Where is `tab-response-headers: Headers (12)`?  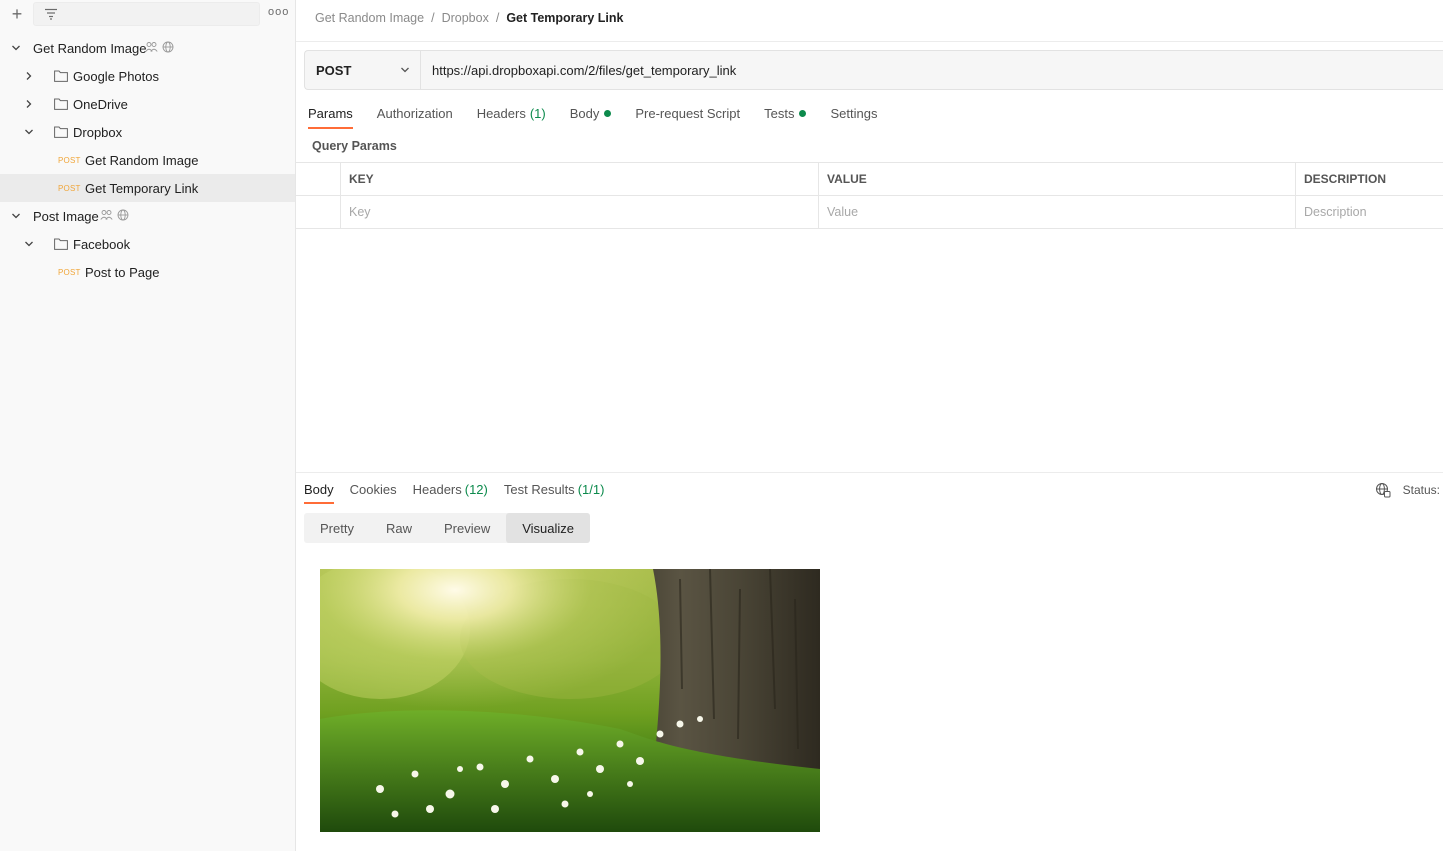
tab-response-headers: Headers (12) is located at coordinates (450, 493).